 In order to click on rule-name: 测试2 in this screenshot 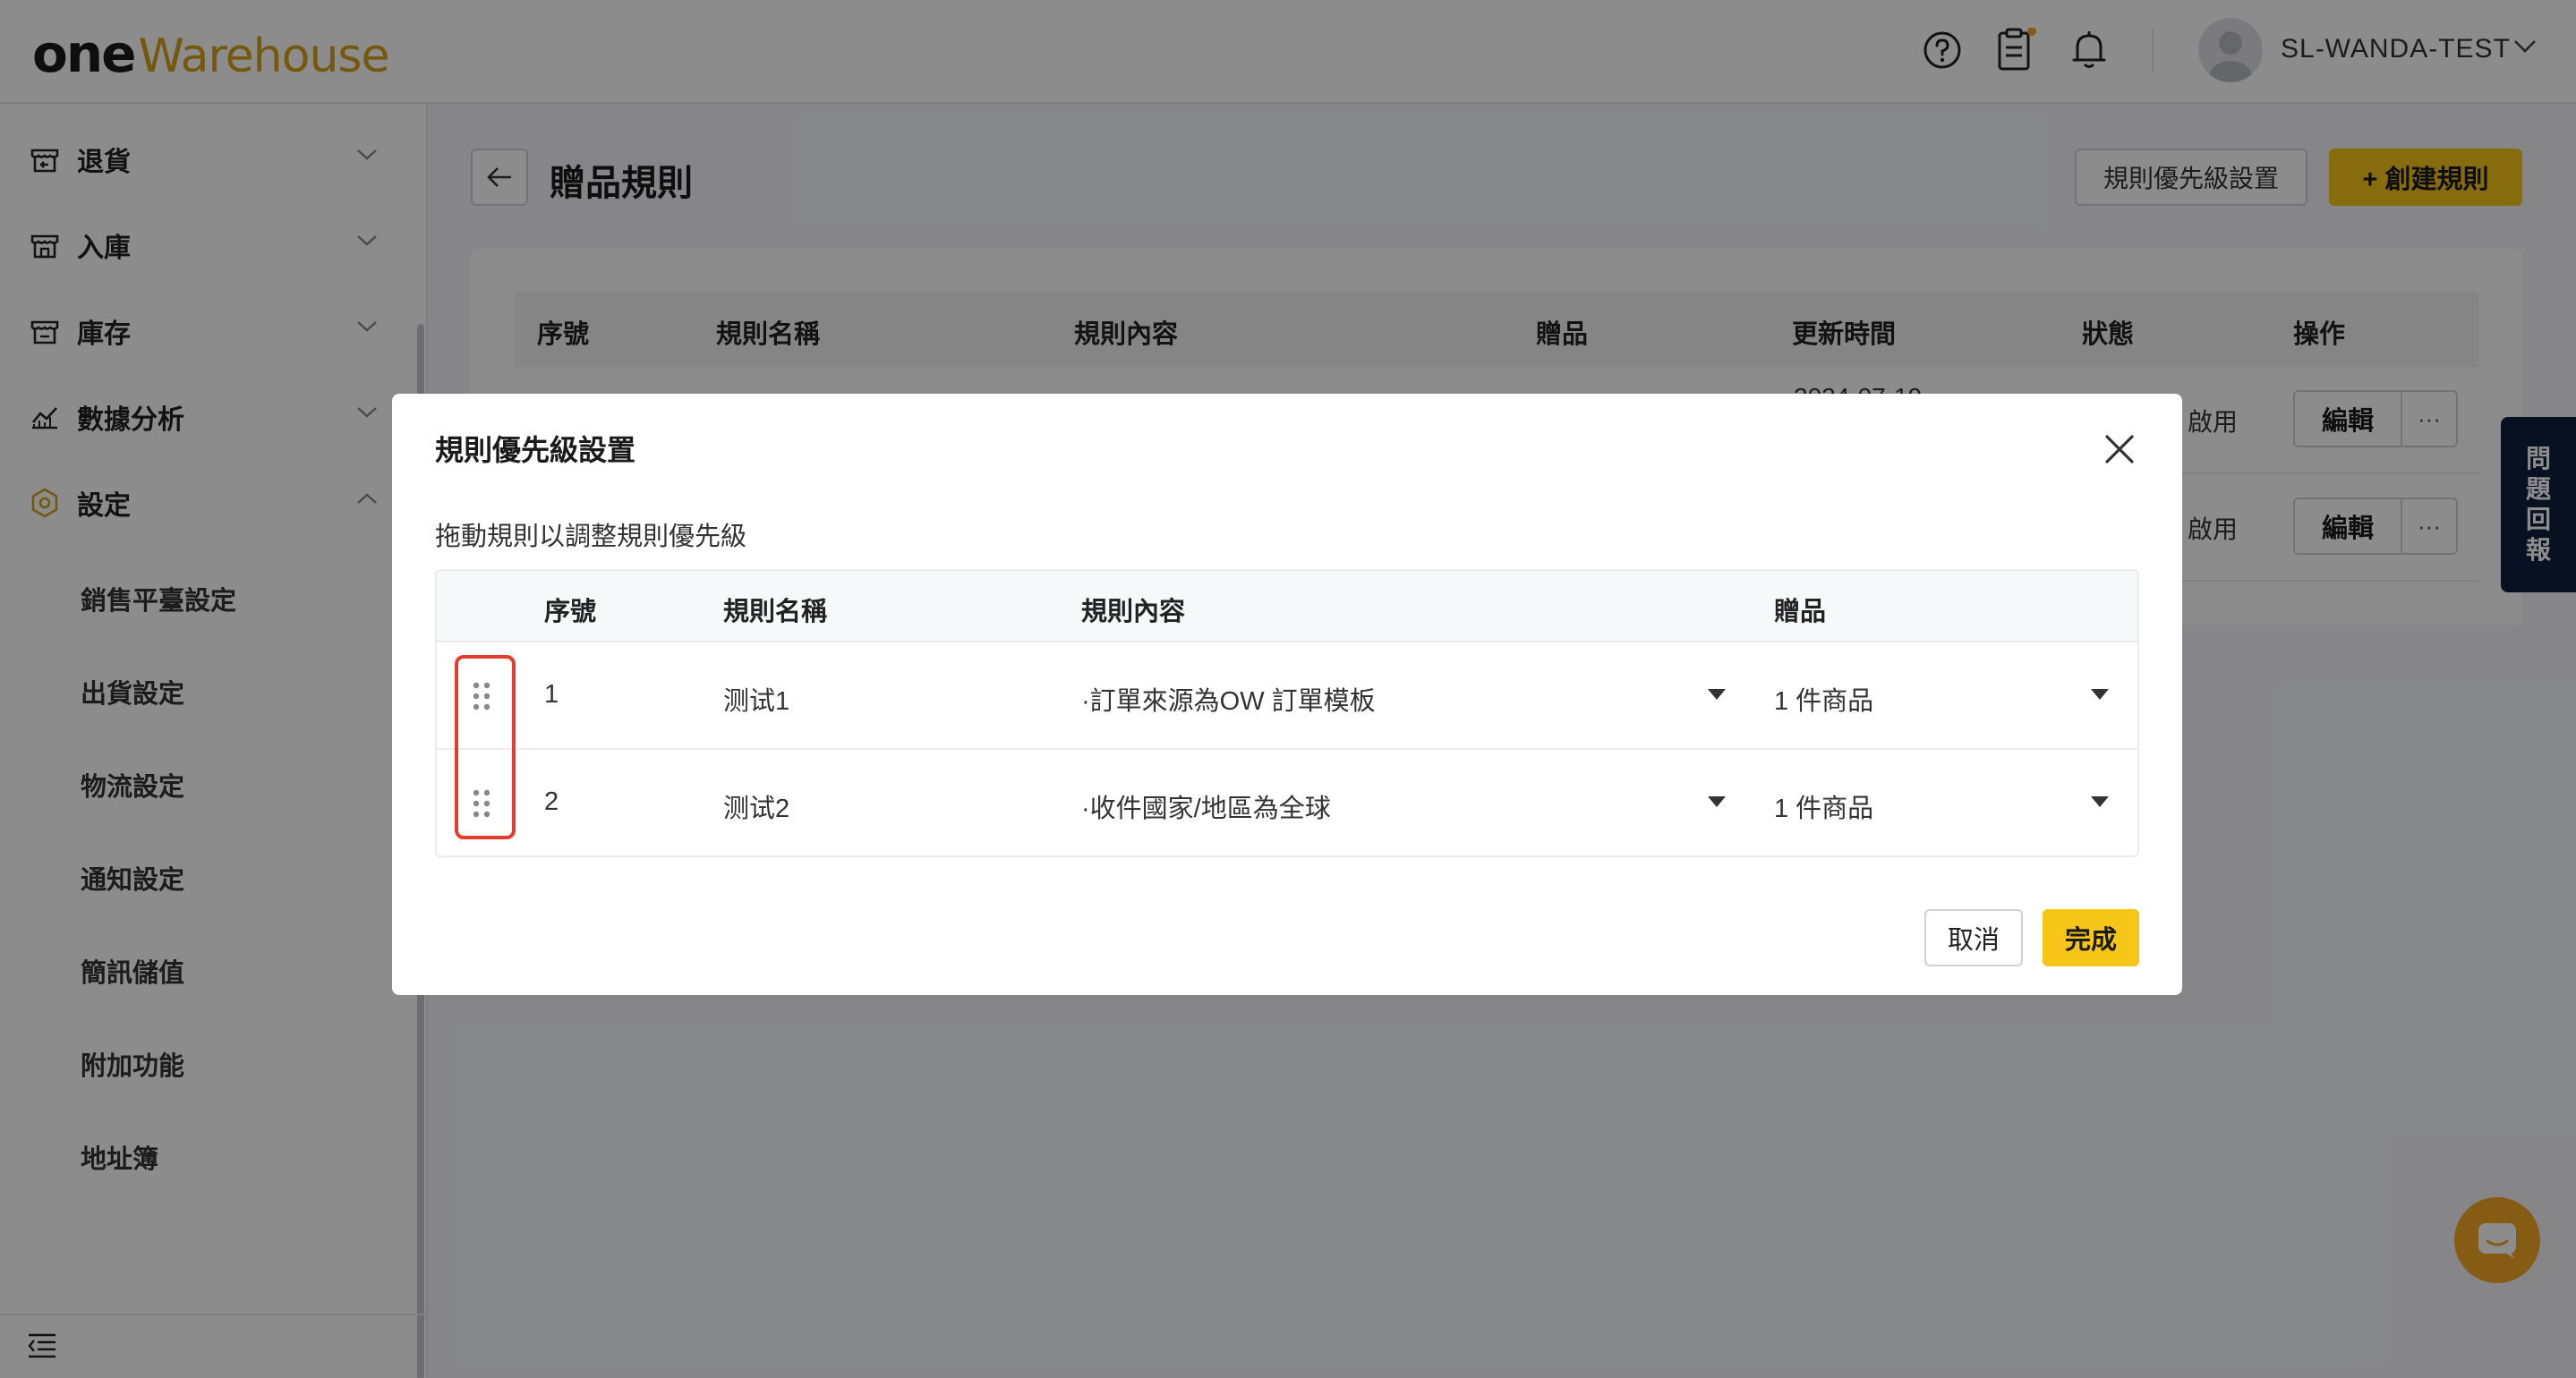, I will do `click(756, 809)`.